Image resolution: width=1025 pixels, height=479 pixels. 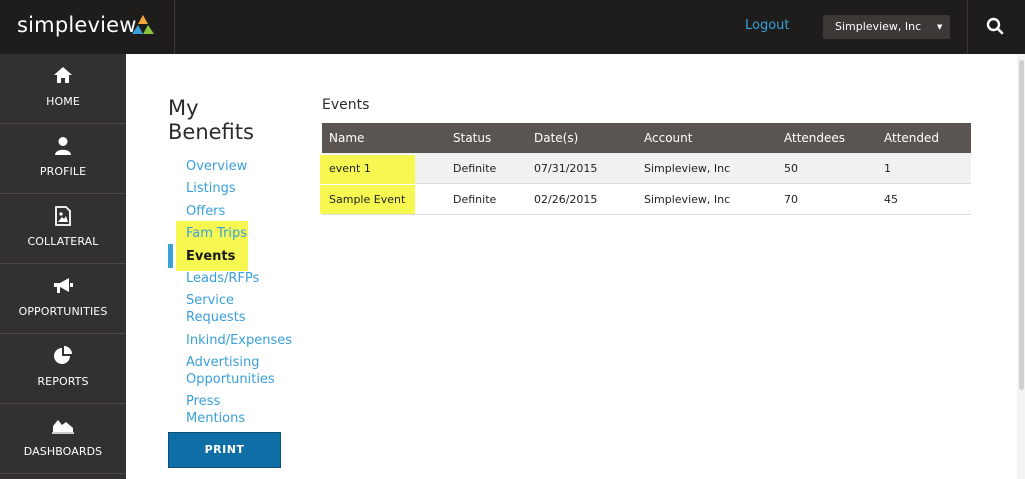 What do you see at coordinates (216, 233) in the screenshot?
I see `benefits-nav-fam-trips: Fam Trips` at bounding box center [216, 233].